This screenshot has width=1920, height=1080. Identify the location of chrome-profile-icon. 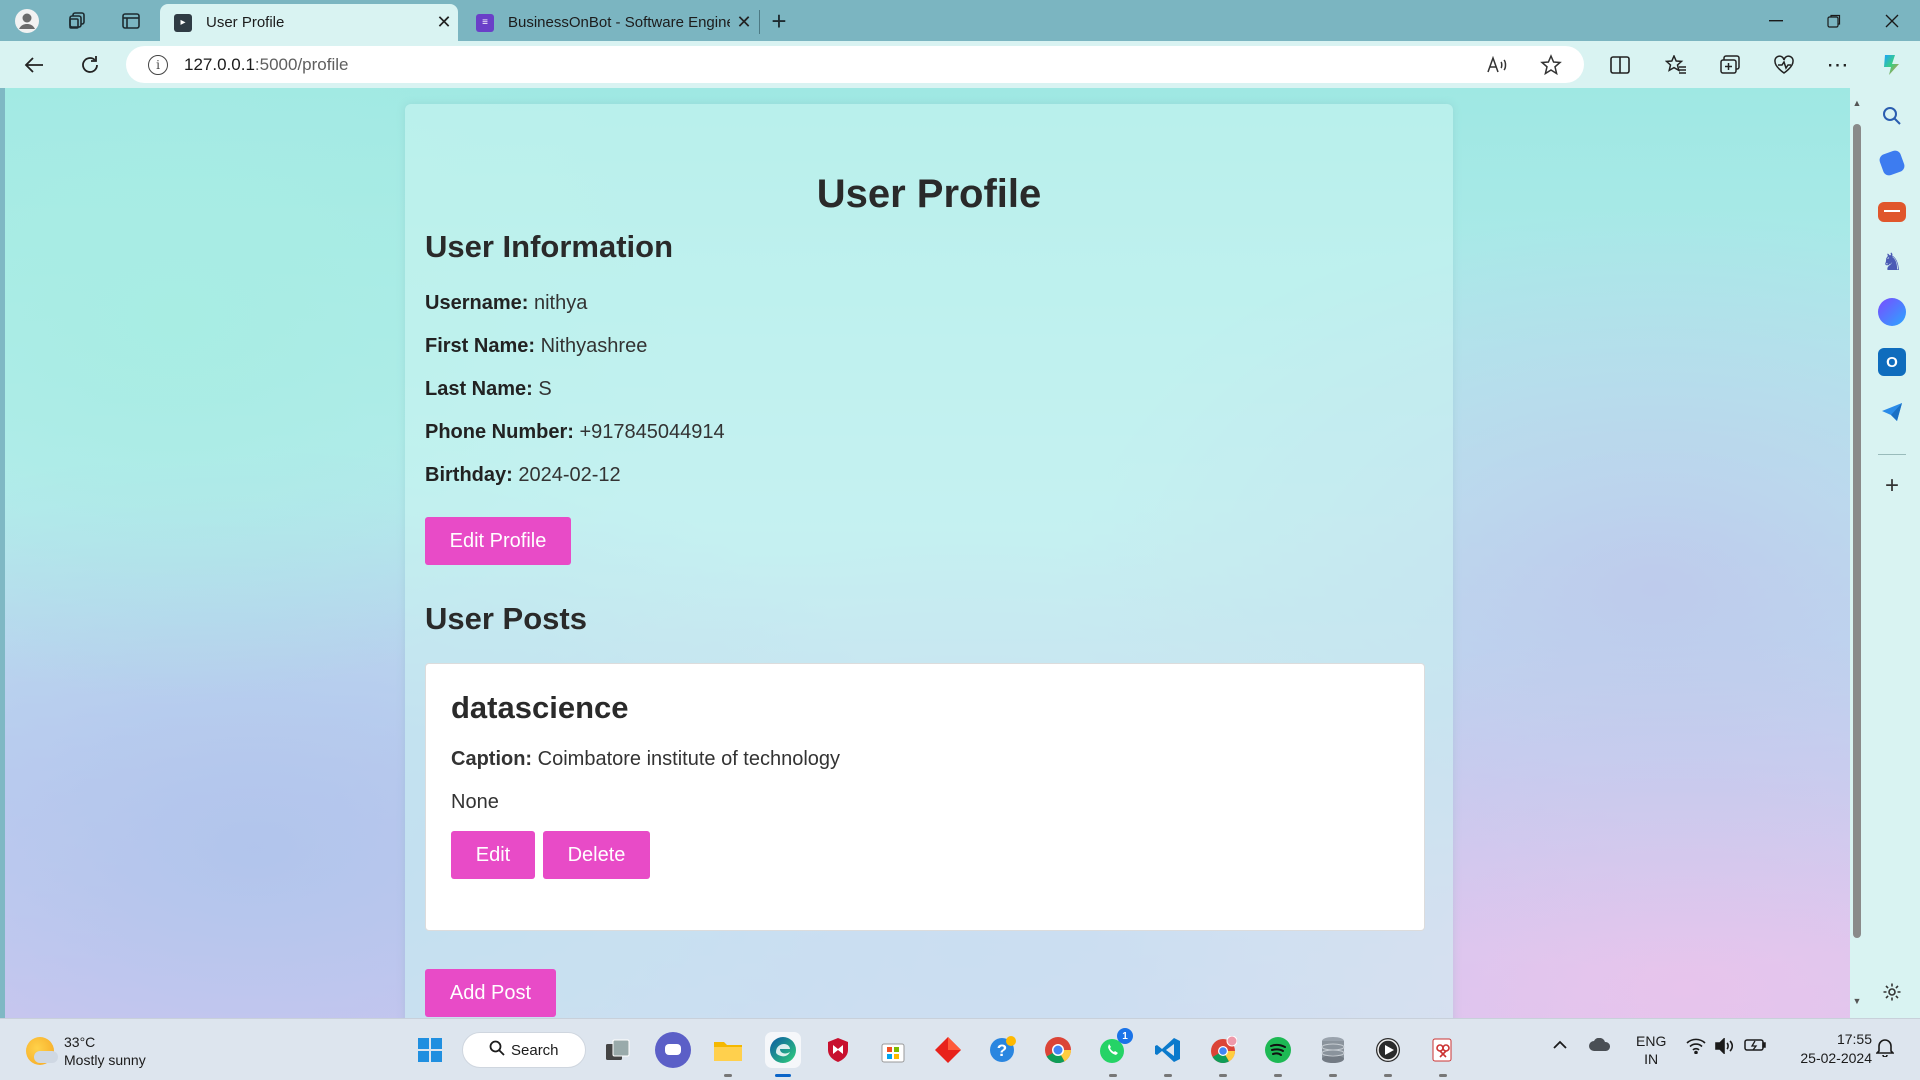
(1223, 1050).